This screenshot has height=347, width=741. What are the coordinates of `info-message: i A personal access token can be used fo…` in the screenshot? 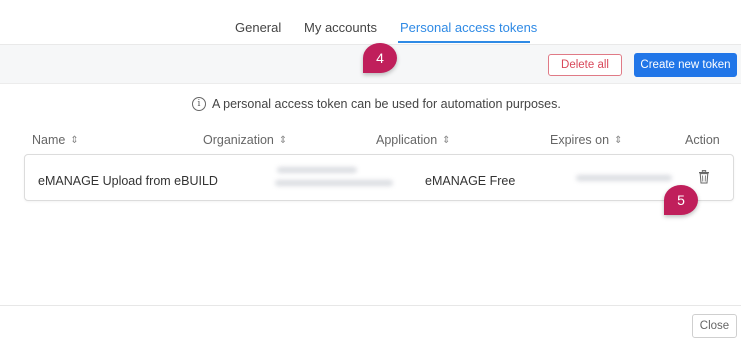 It's located at (376, 104).